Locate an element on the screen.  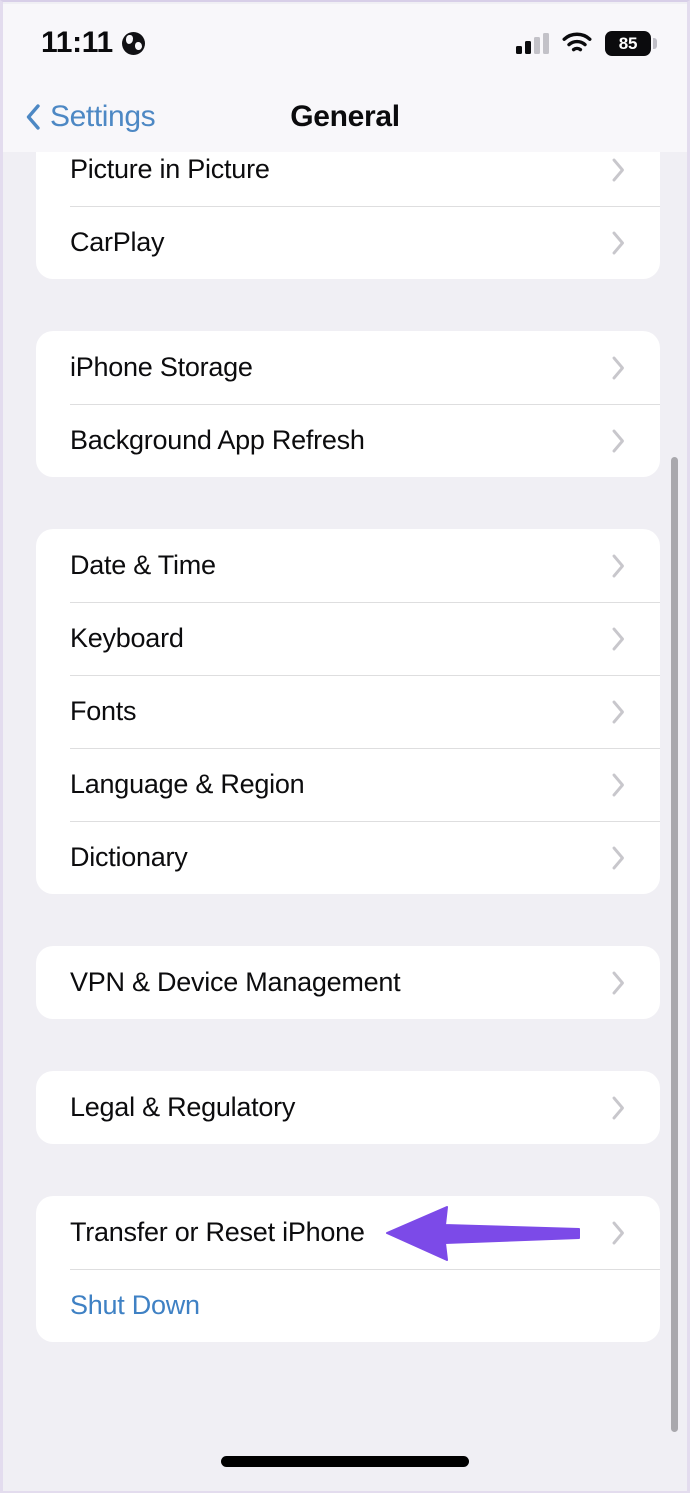
list-item: VPN & Device Management is located at coordinates (348, 982).